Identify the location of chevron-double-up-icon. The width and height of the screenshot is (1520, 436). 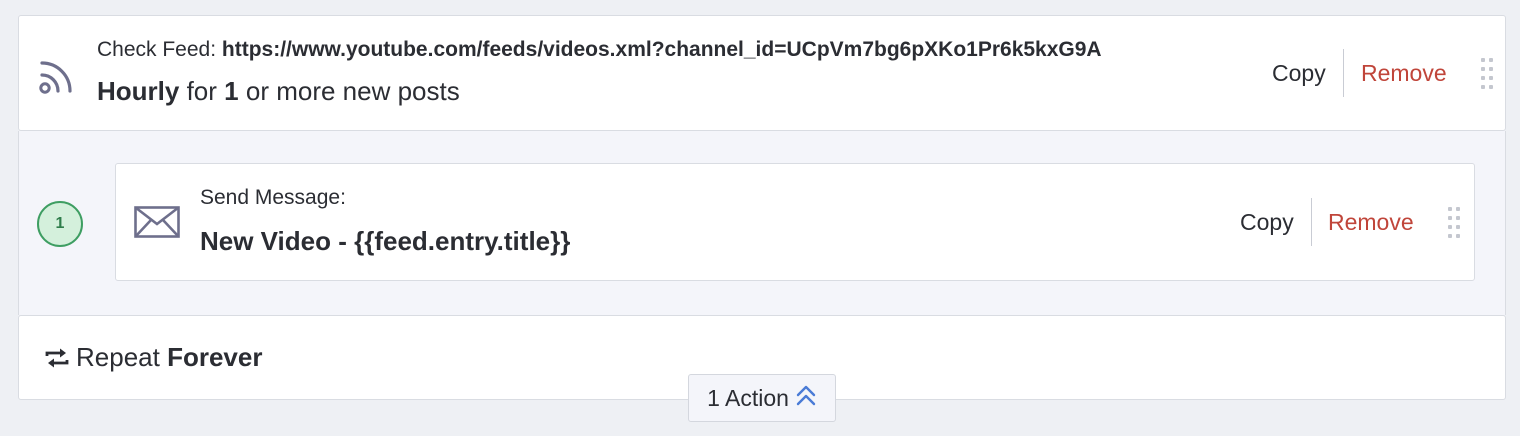
(806, 398).